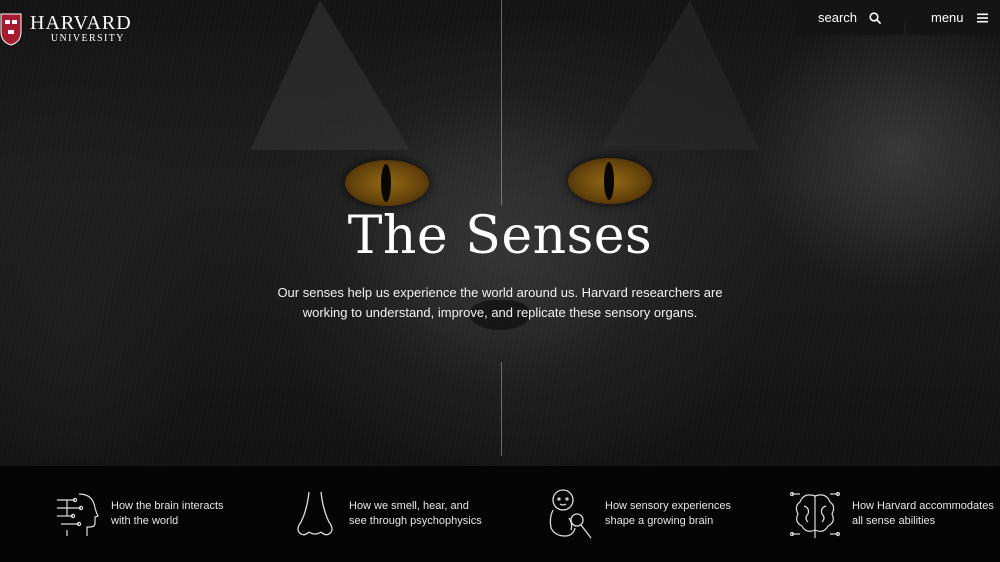 The width and height of the screenshot is (1000, 562). I want to click on search-icon, so click(875, 17).